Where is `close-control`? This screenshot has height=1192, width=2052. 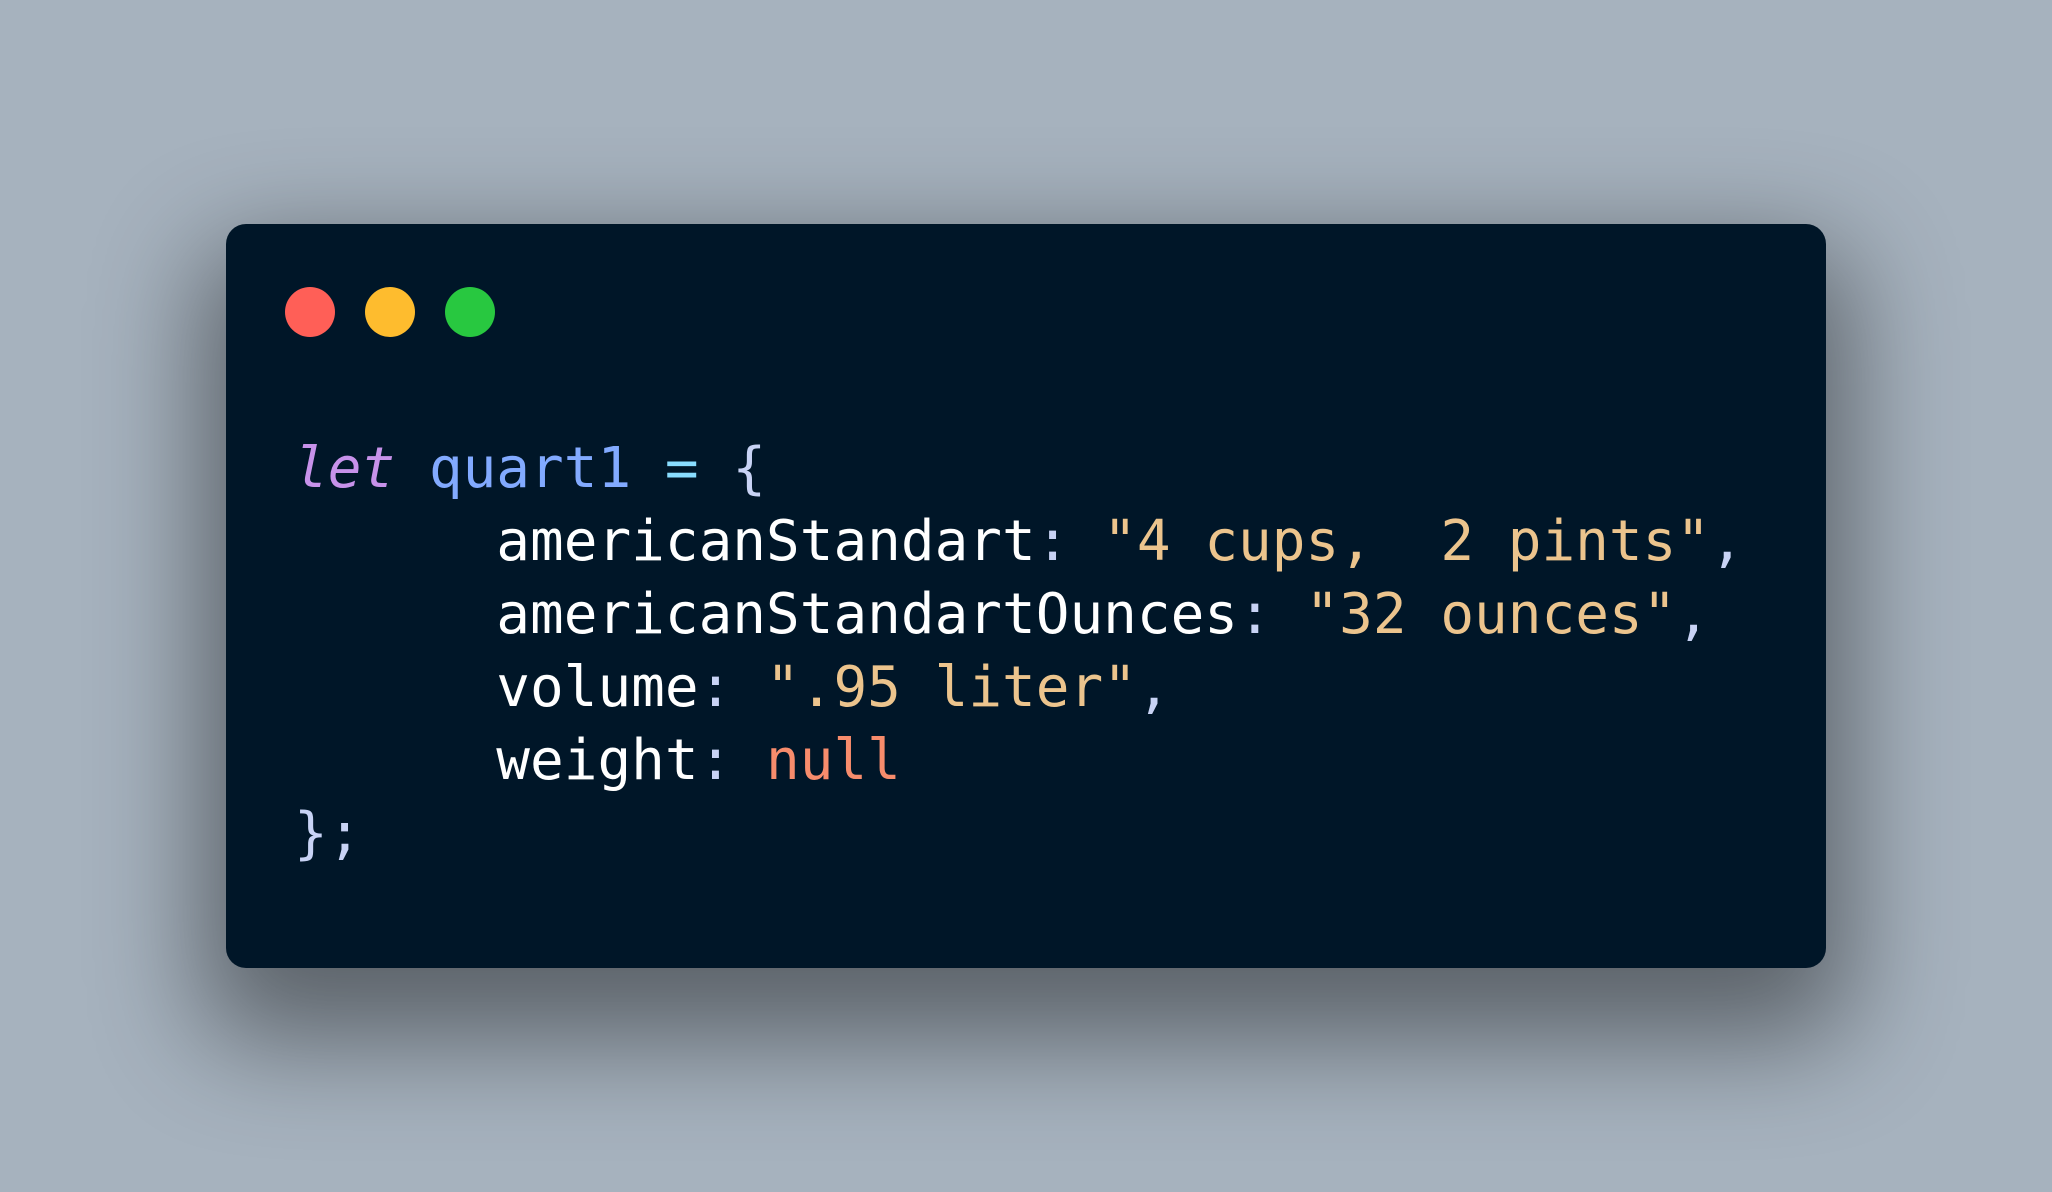
close-control is located at coordinates (310, 312).